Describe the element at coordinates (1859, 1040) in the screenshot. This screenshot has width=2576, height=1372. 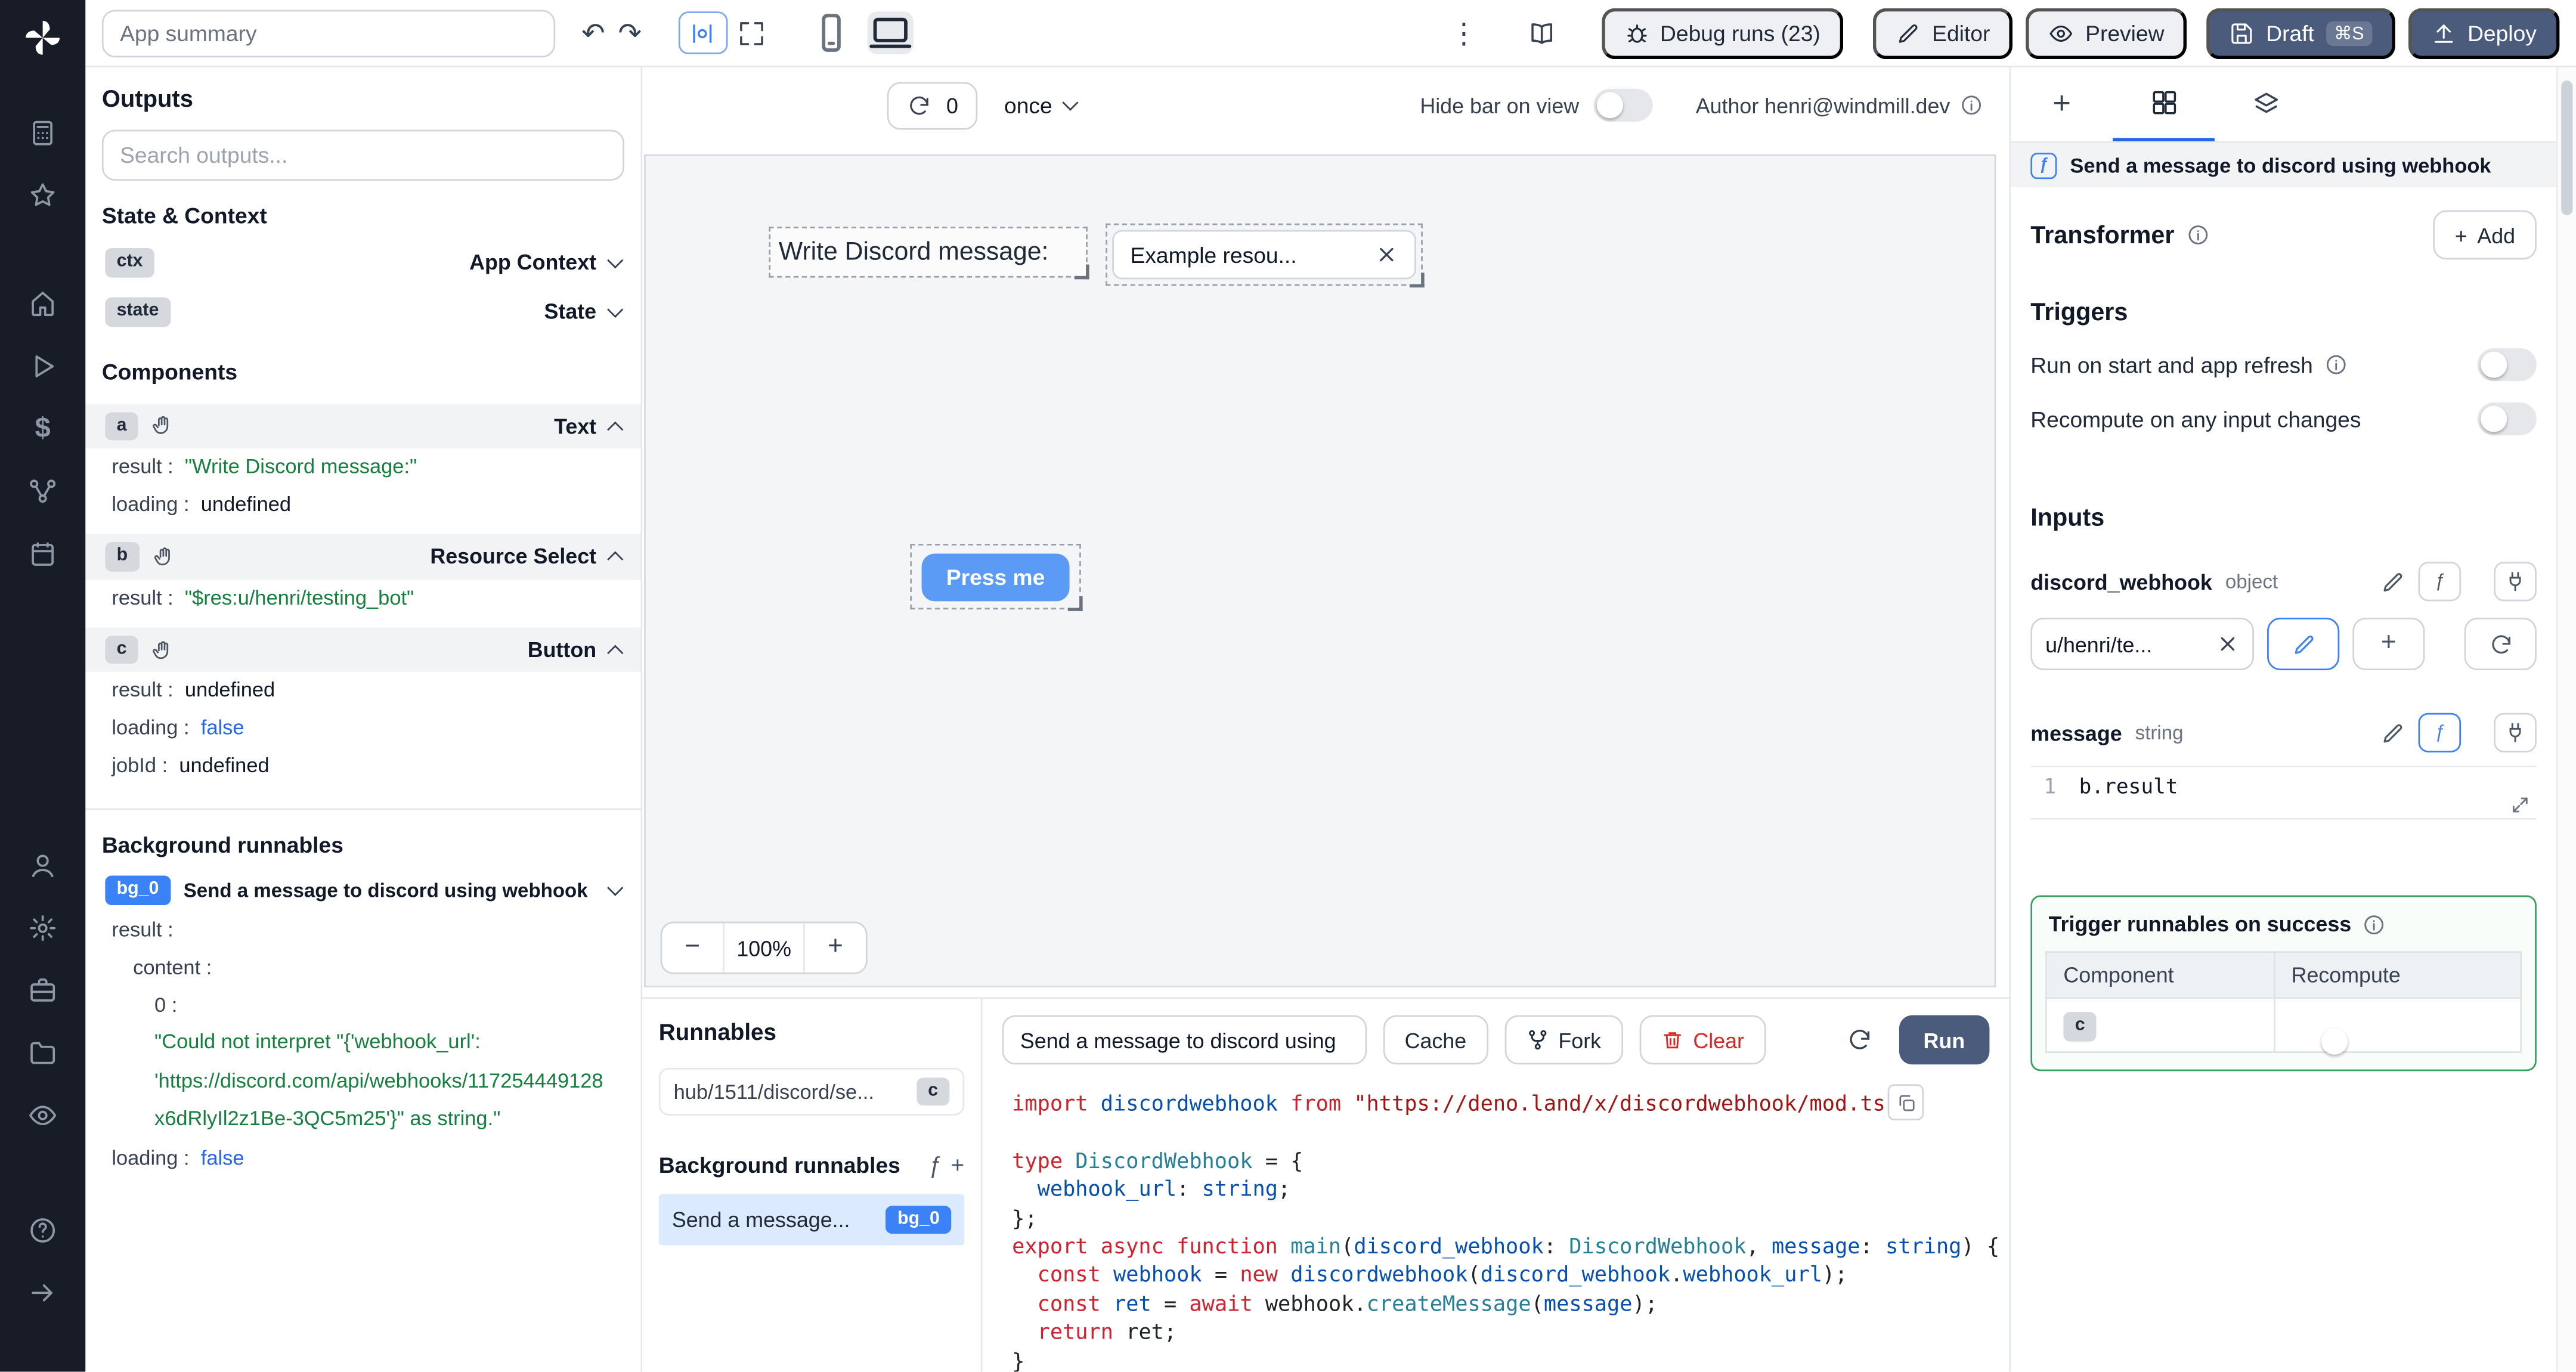
I see `refresh-icon` at that location.